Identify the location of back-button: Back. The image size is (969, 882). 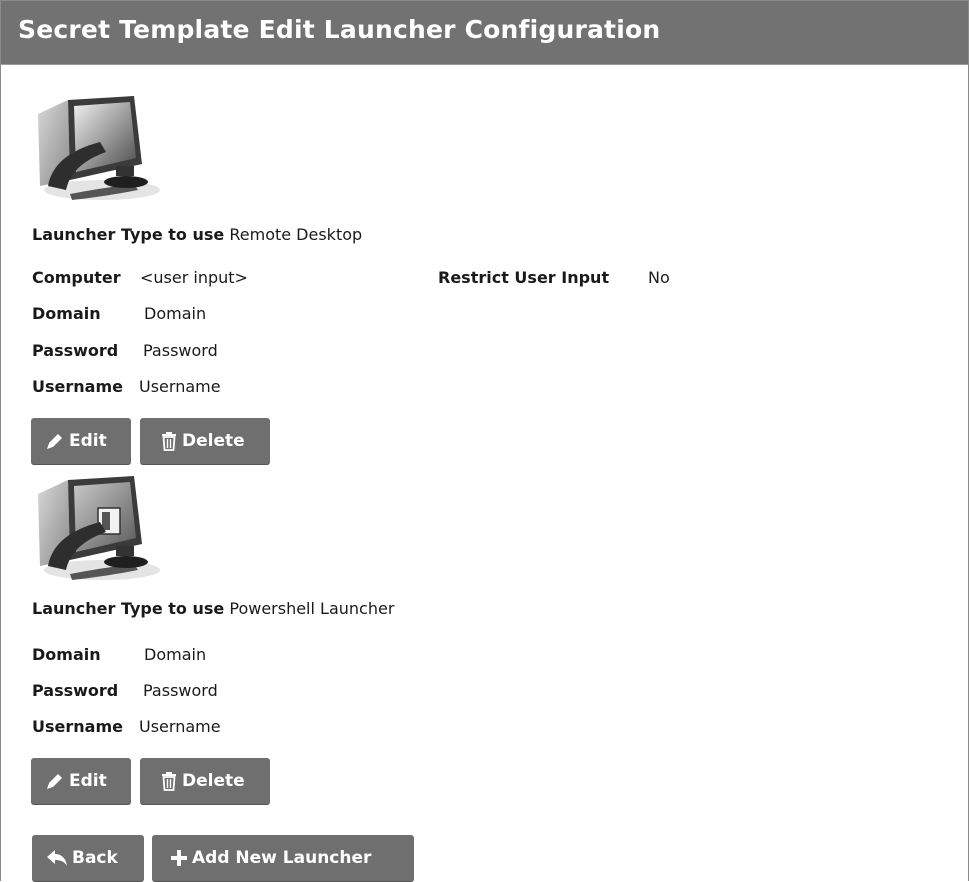
(88, 858).